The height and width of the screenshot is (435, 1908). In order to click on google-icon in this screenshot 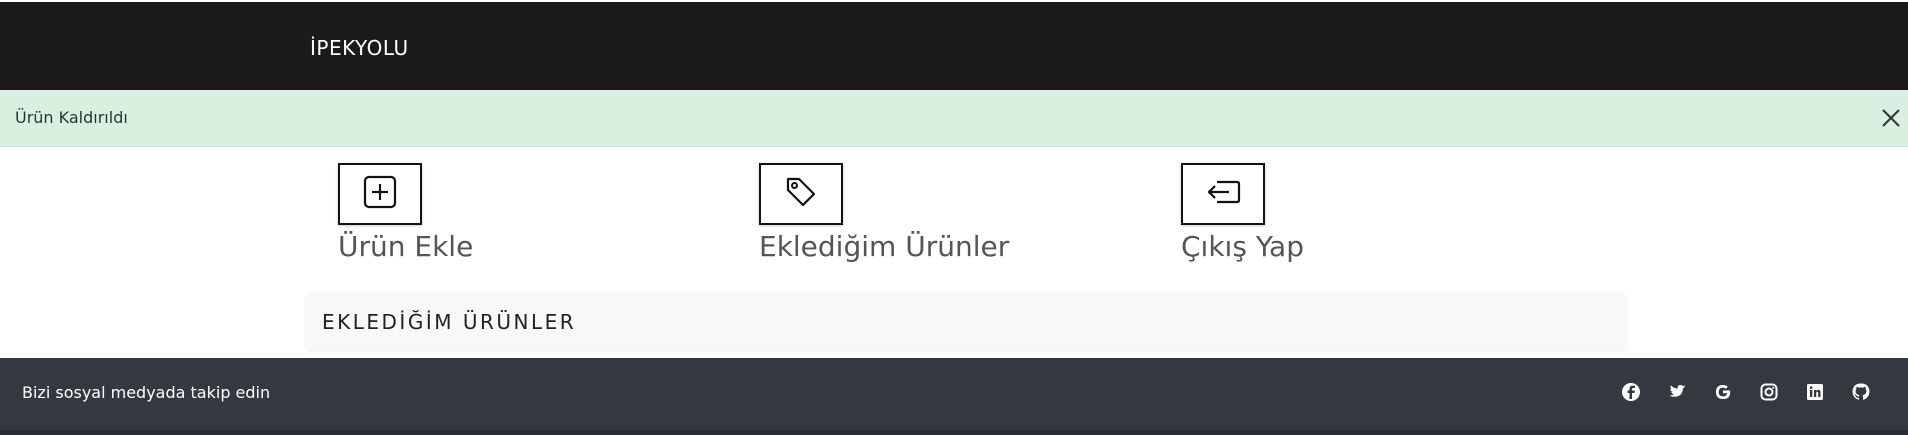, I will do `click(1723, 392)`.